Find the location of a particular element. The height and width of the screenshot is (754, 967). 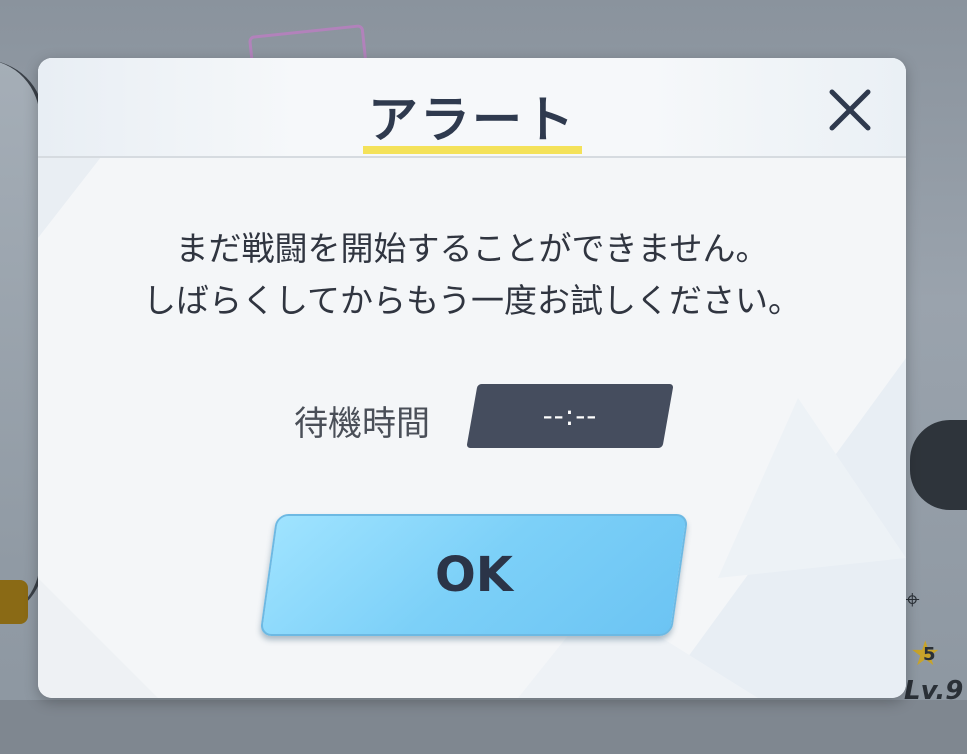

title-underline is located at coordinates (472, 150).